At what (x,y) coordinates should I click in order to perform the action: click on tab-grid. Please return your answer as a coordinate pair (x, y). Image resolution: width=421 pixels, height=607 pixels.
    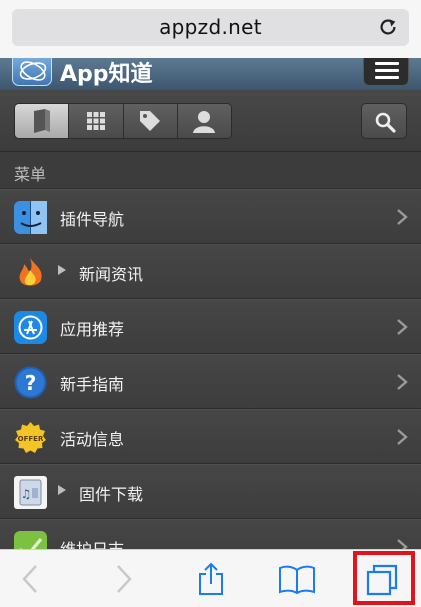
    Looking at the image, I should click on (96, 121).